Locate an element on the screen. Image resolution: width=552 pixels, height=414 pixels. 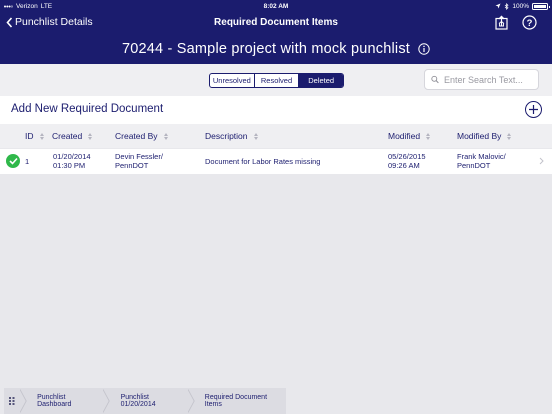
status-bar: Verizon LTE 8:02 AM 100% is located at coordinates (276, 6).